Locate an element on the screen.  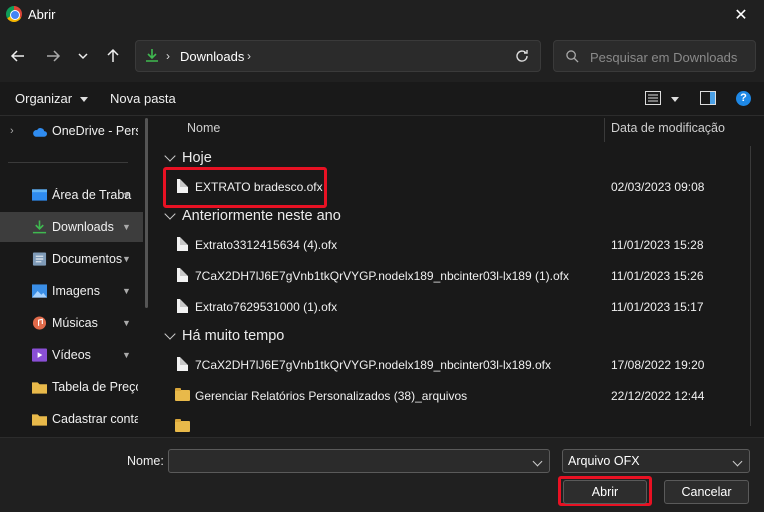
forward-button is located at coordinates (53, 56).